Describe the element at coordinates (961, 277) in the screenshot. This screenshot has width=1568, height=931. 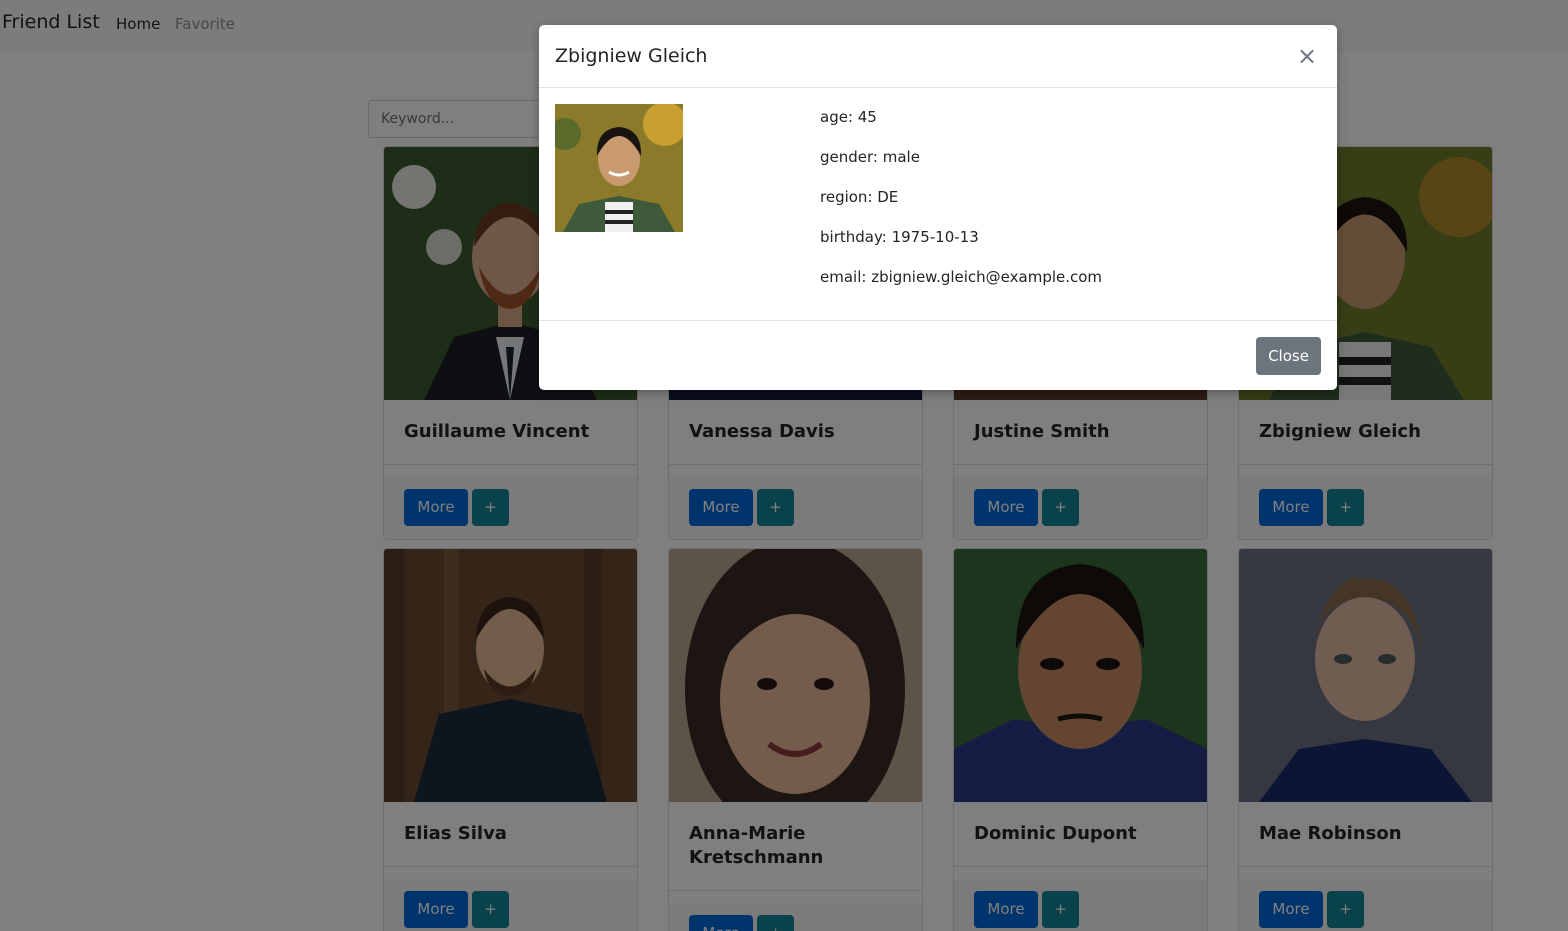
I see `detail-email: email: zbigniew.gleich@example.com` at that location.